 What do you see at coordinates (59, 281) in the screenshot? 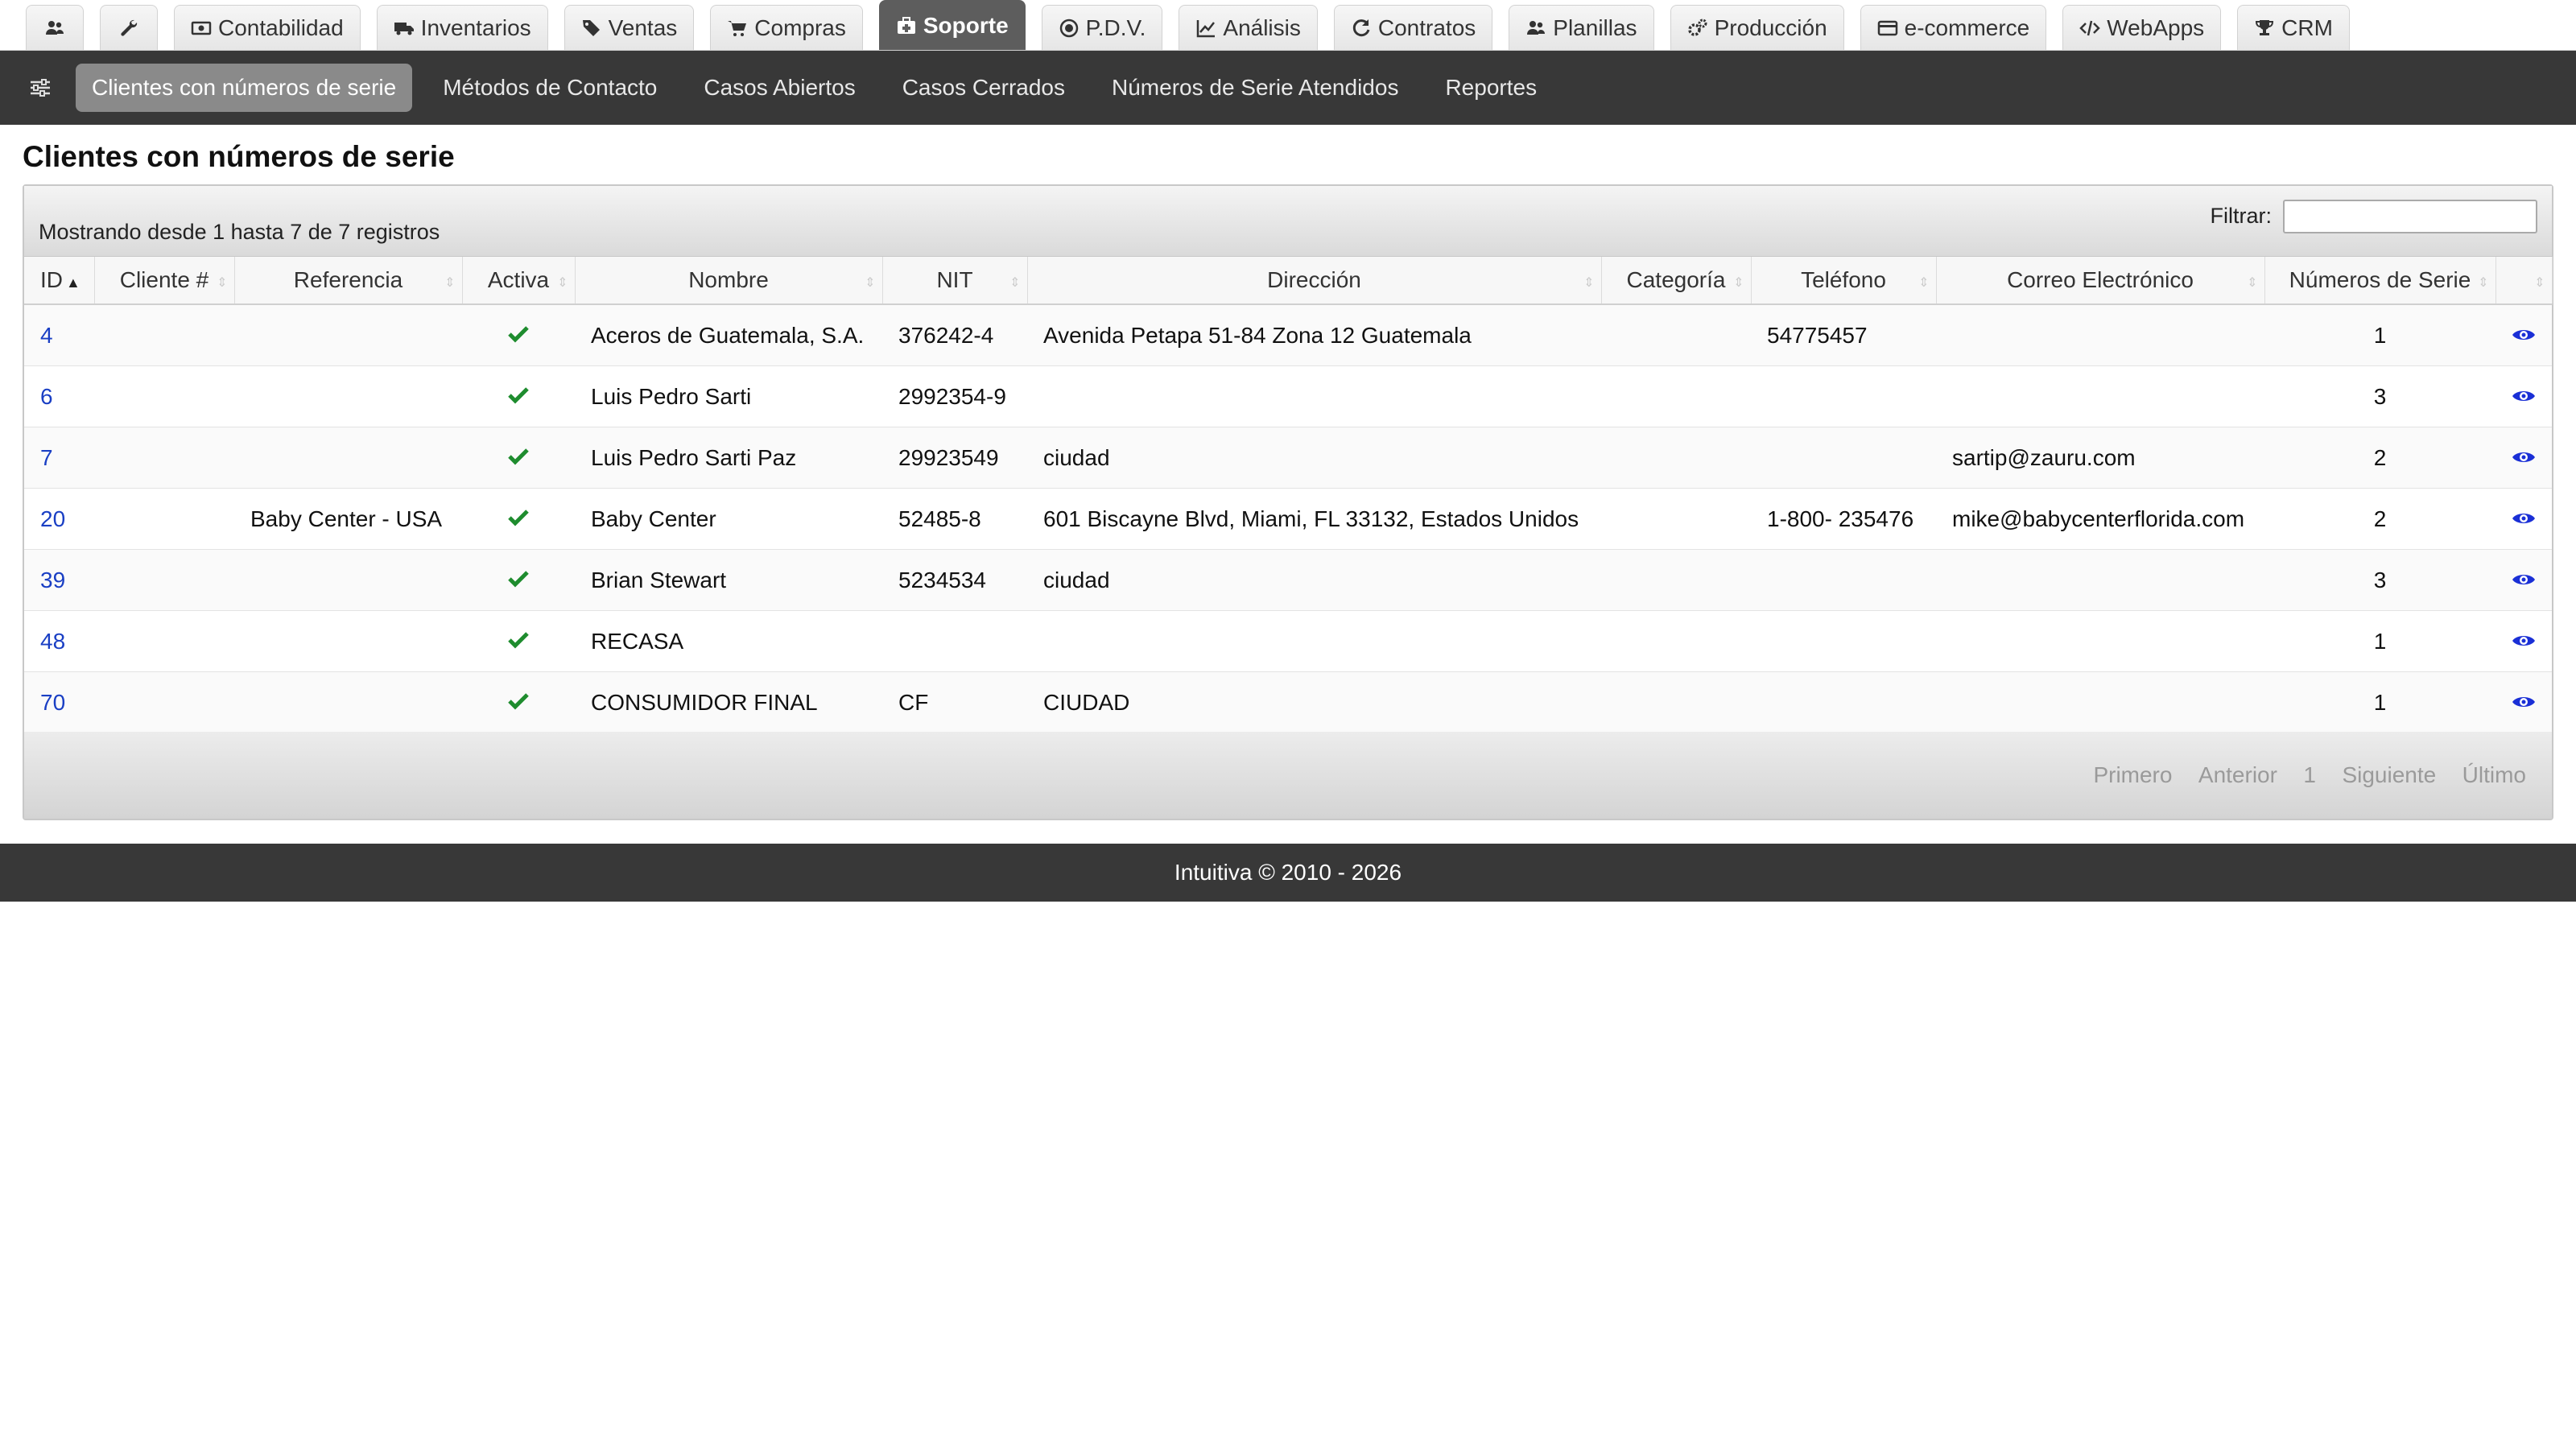
I see `column-header: ID ▲` at bounding box center [59, 281].